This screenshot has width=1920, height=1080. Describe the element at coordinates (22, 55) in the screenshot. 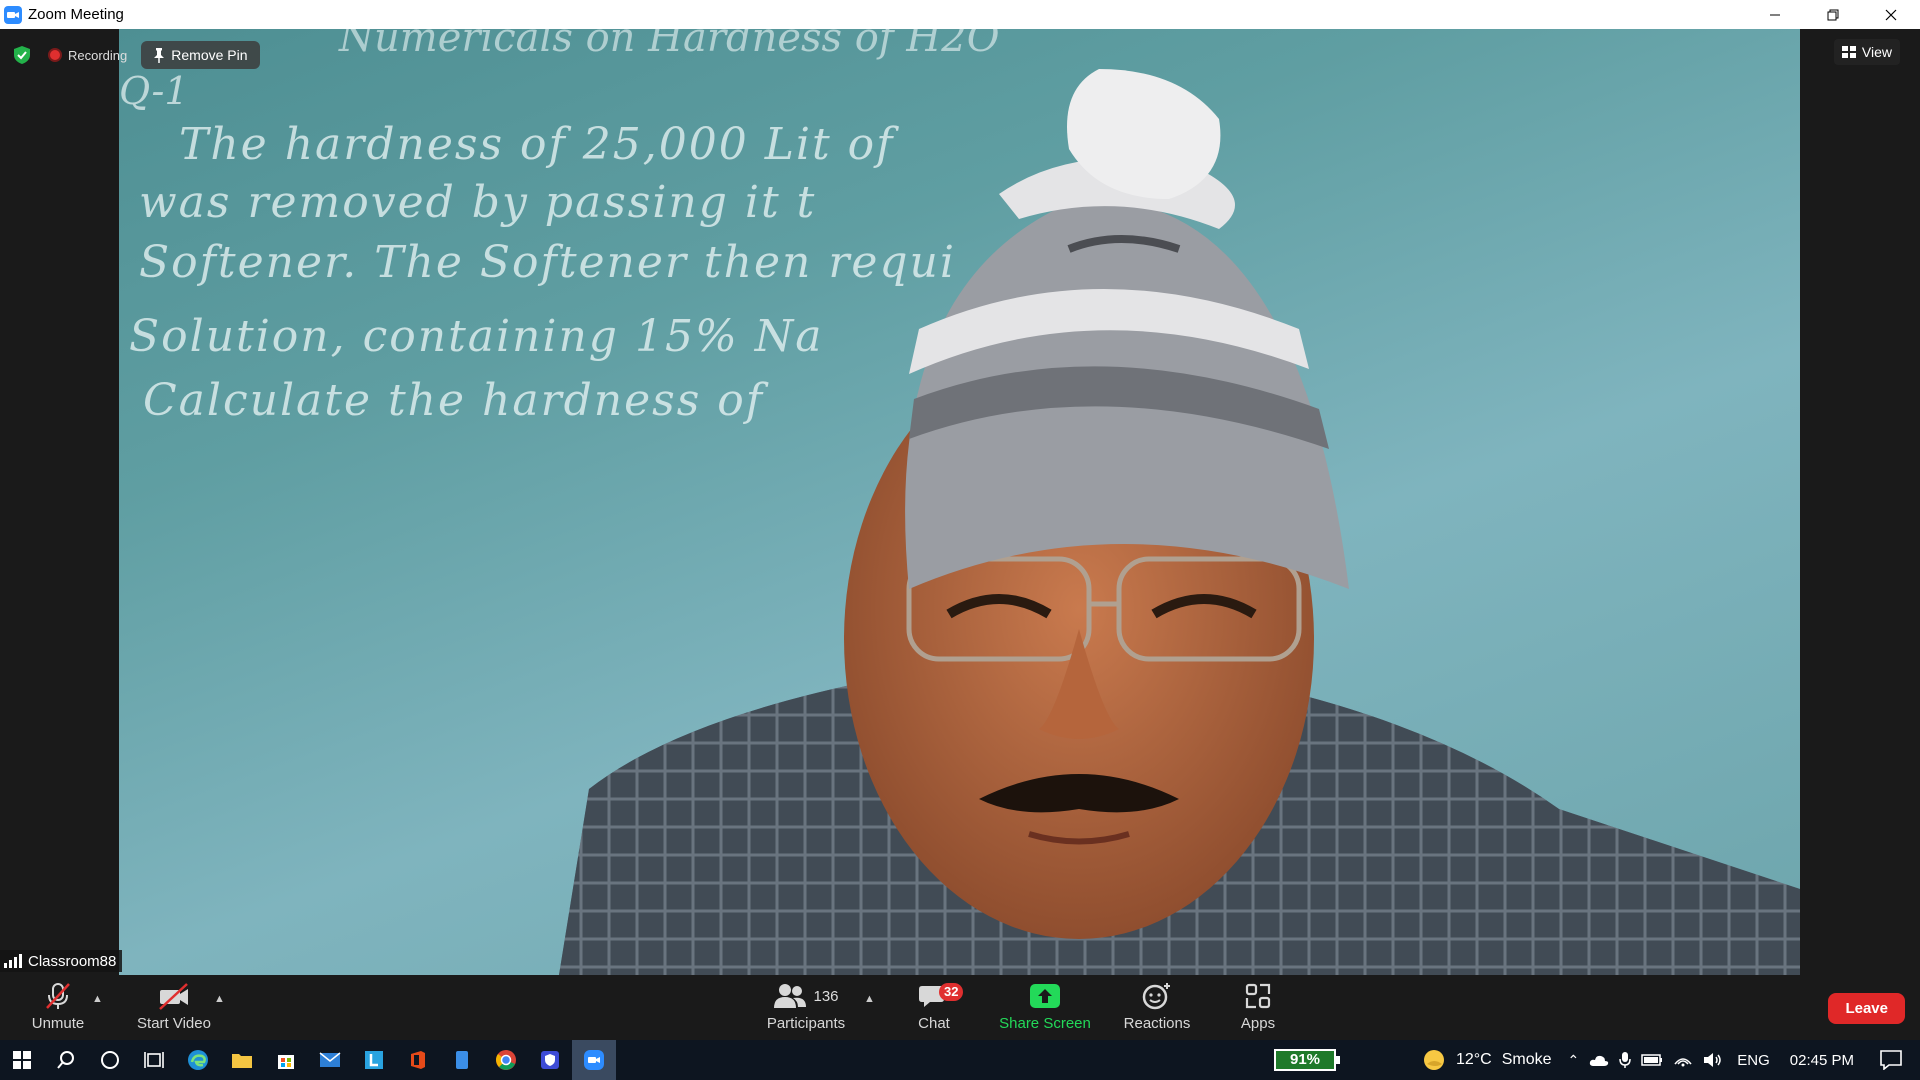

I see `security-shield-icon` at that location.